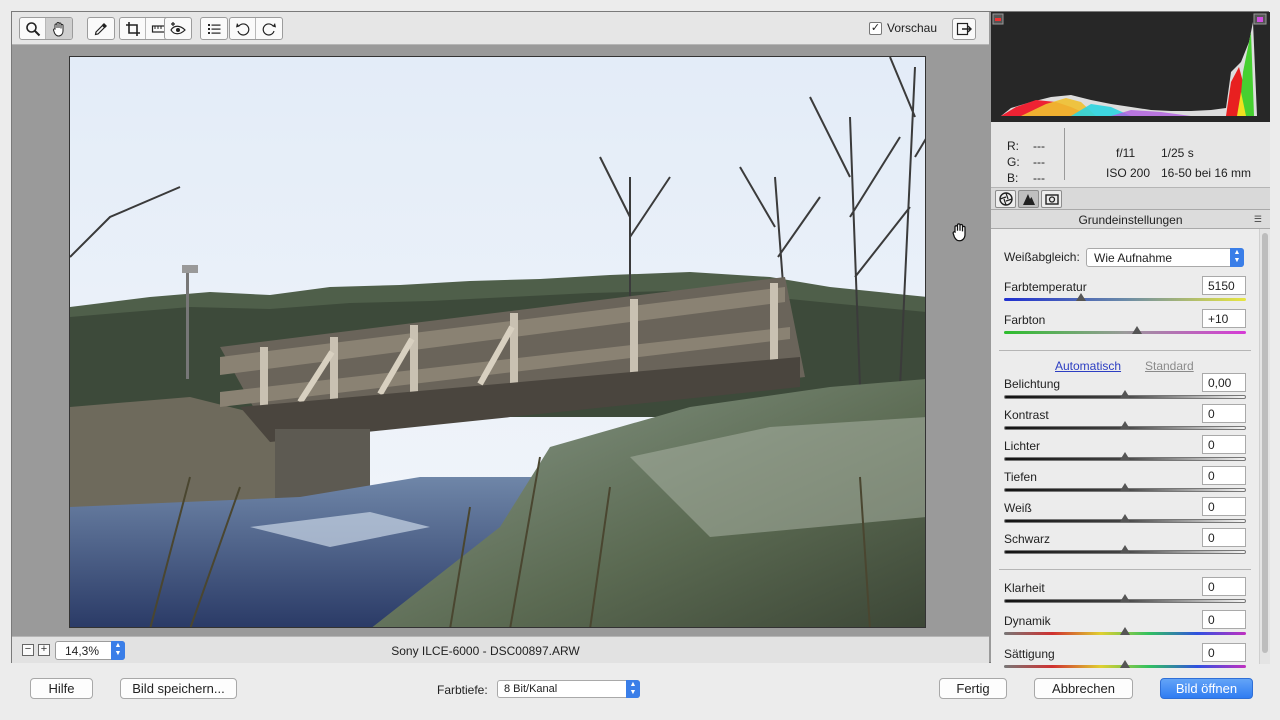 The image size is (1280, 720). Describe the element at coordinates (1224, 413) in the screenshot. I see `contrast-input: 0` at that location.